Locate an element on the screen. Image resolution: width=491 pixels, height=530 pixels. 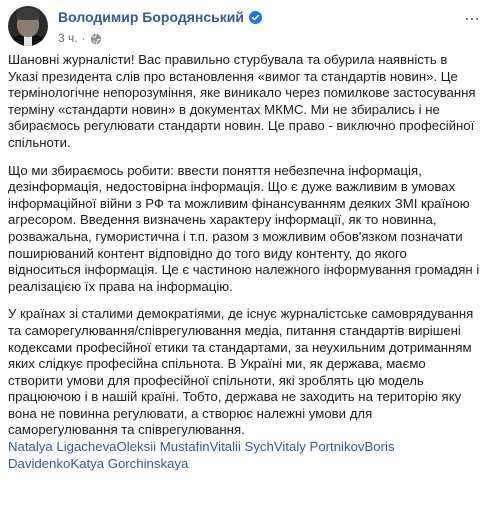
post-subtitle-row: 3 ч. · is located at coordinates (160, 38).